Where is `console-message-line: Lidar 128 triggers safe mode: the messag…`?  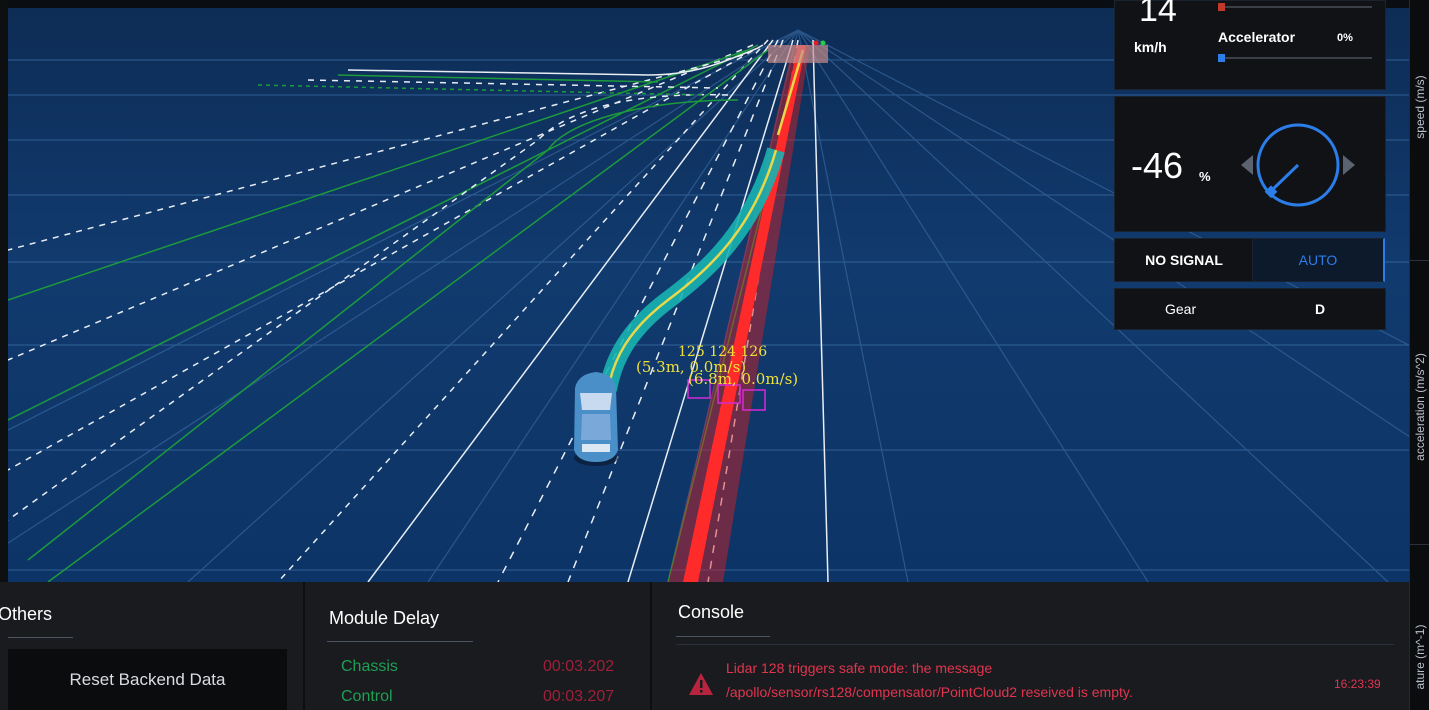
console-message-line: Lidar 128 triggers safe mode: the messag… is located at coordinates (859, 668).